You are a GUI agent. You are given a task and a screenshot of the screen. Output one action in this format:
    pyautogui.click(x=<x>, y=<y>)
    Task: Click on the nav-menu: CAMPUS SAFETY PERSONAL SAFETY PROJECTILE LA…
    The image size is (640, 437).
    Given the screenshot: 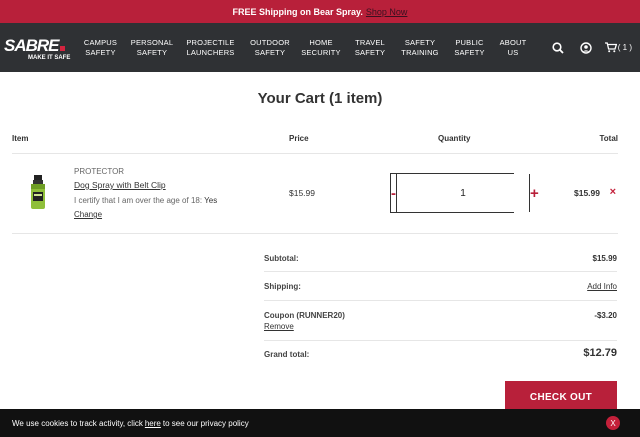 What is the action you would take?
    pyautogui.click(x=303, y=47)
    